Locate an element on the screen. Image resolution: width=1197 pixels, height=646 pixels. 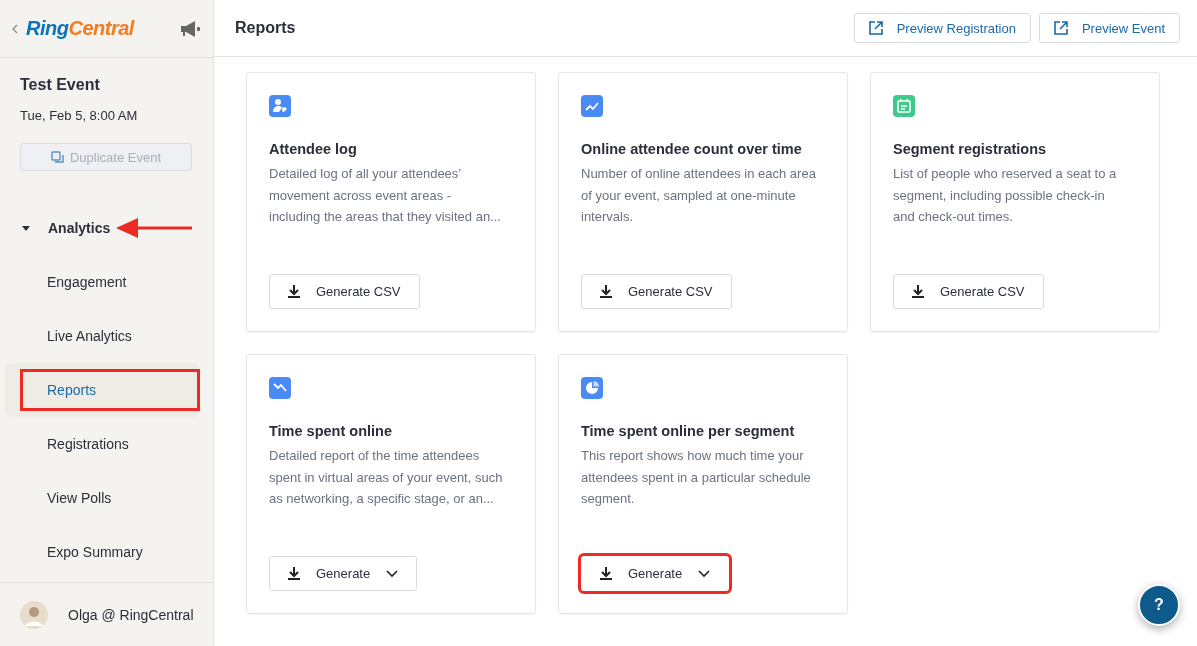
card-title: Time spent online is located at coordinates (331, 431).